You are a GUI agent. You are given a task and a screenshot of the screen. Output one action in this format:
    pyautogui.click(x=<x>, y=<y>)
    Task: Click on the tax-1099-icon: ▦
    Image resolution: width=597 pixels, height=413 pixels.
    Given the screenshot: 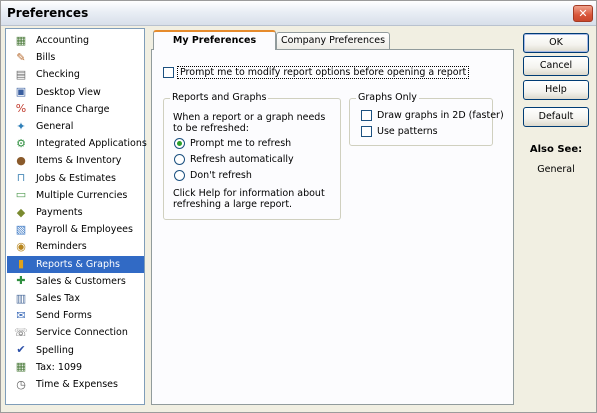 What is the action you would take?
    pyautogui.click(x=21, y=367)
    